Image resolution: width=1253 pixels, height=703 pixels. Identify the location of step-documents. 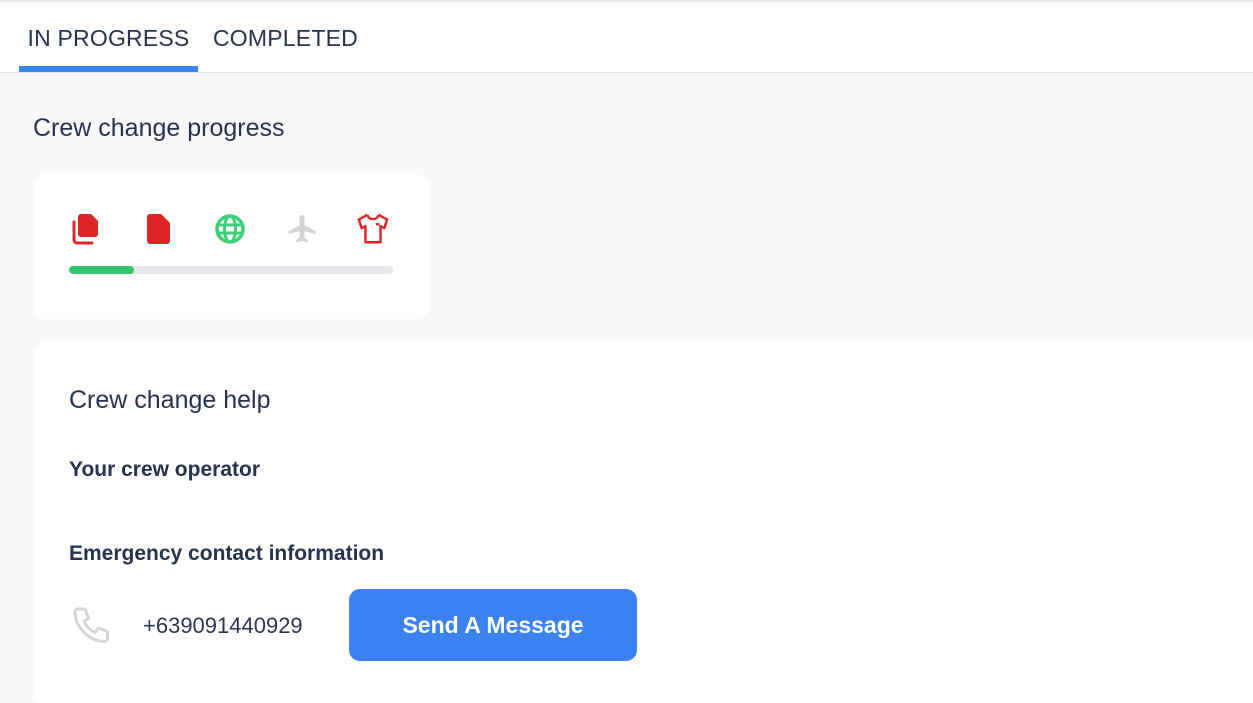
(87, 229).